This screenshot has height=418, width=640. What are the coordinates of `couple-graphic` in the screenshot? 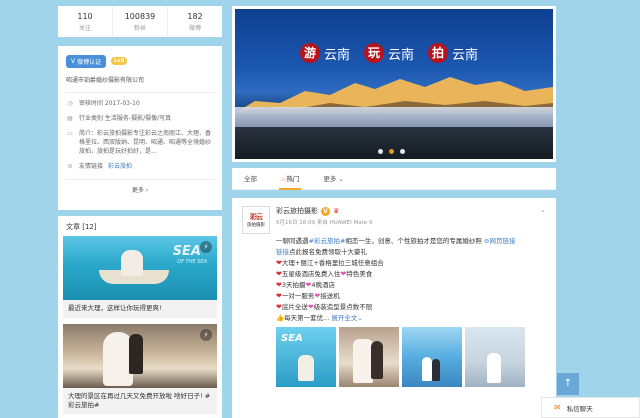 It's located at (132, 263).